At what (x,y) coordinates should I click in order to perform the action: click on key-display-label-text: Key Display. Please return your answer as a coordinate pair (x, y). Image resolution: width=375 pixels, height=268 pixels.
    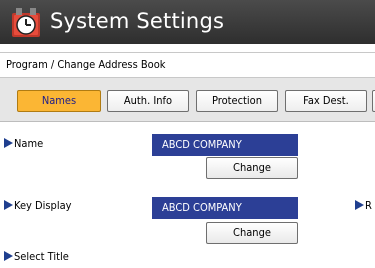
    Looking at the image, I should click on (43, 205).